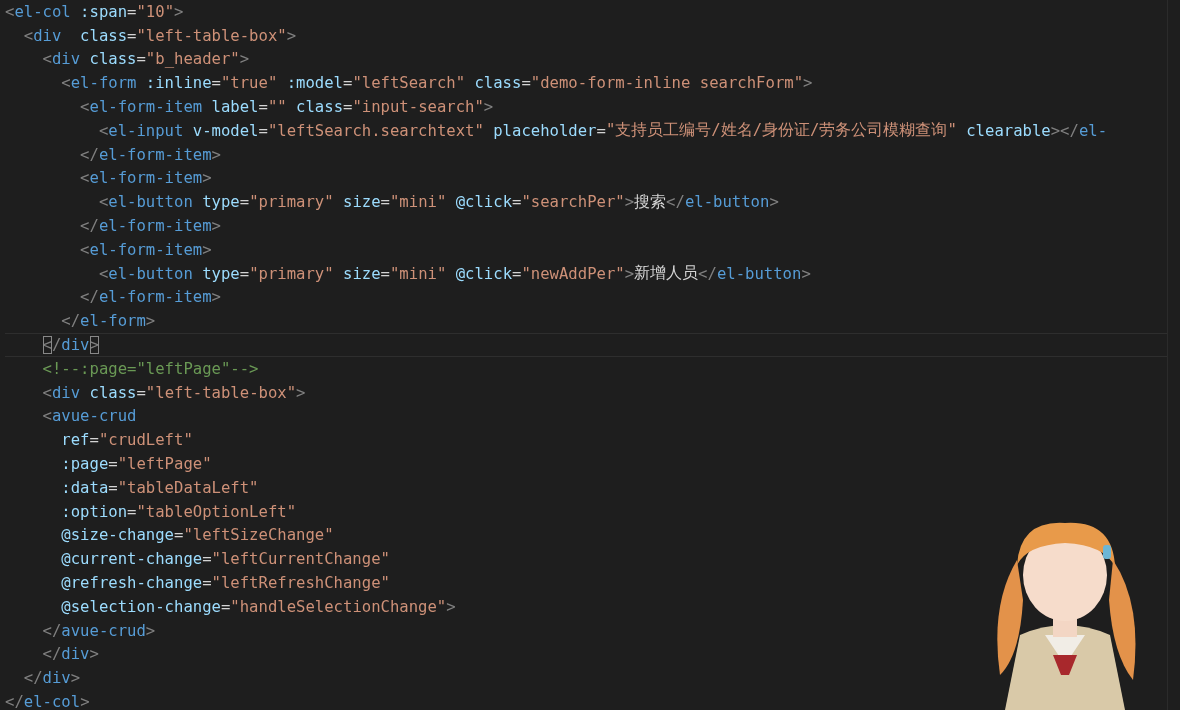  Describe the element at coordinates (146, 60) in the screenshot. I see `code-line: <div class="b_header">` at that location.